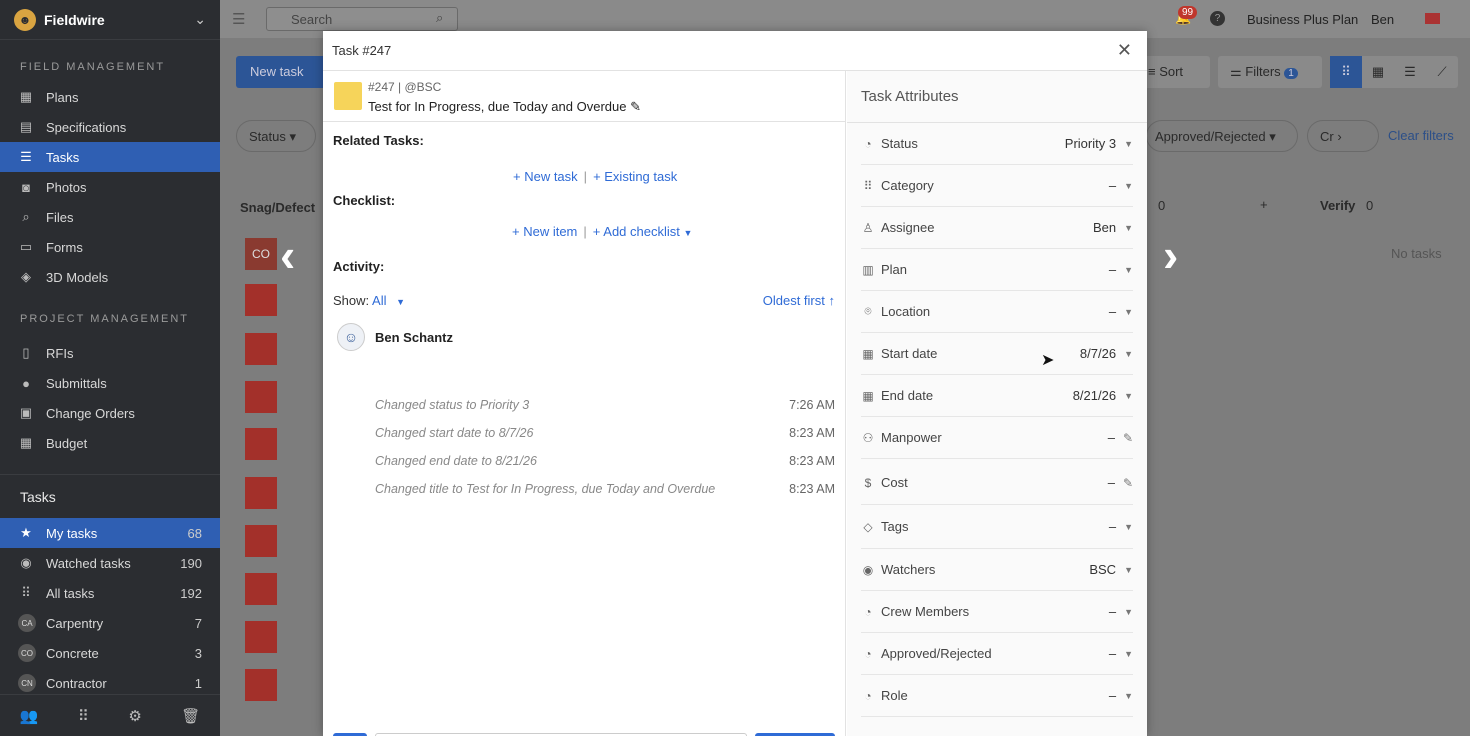  I want to click on attribute-approved-rejected: ◔ Approved/Rejected – ▼, so click(997, 654).